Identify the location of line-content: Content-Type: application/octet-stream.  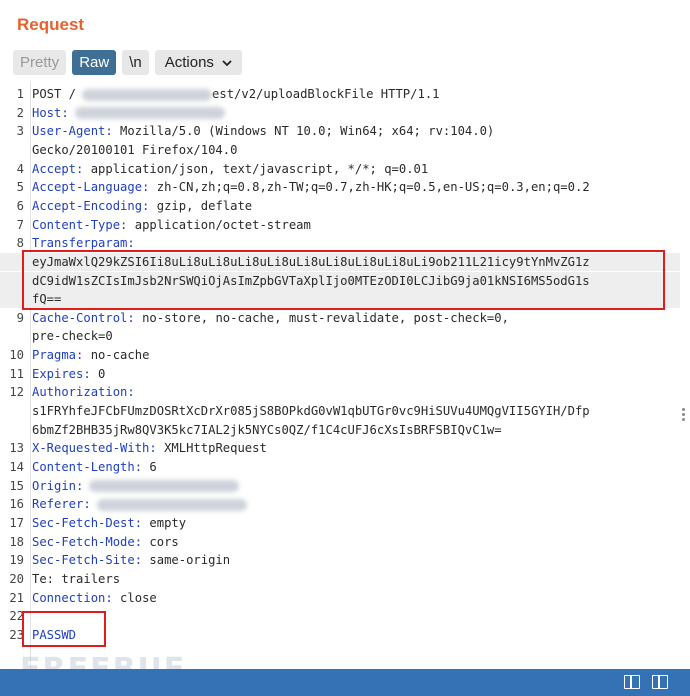
(171, 225).